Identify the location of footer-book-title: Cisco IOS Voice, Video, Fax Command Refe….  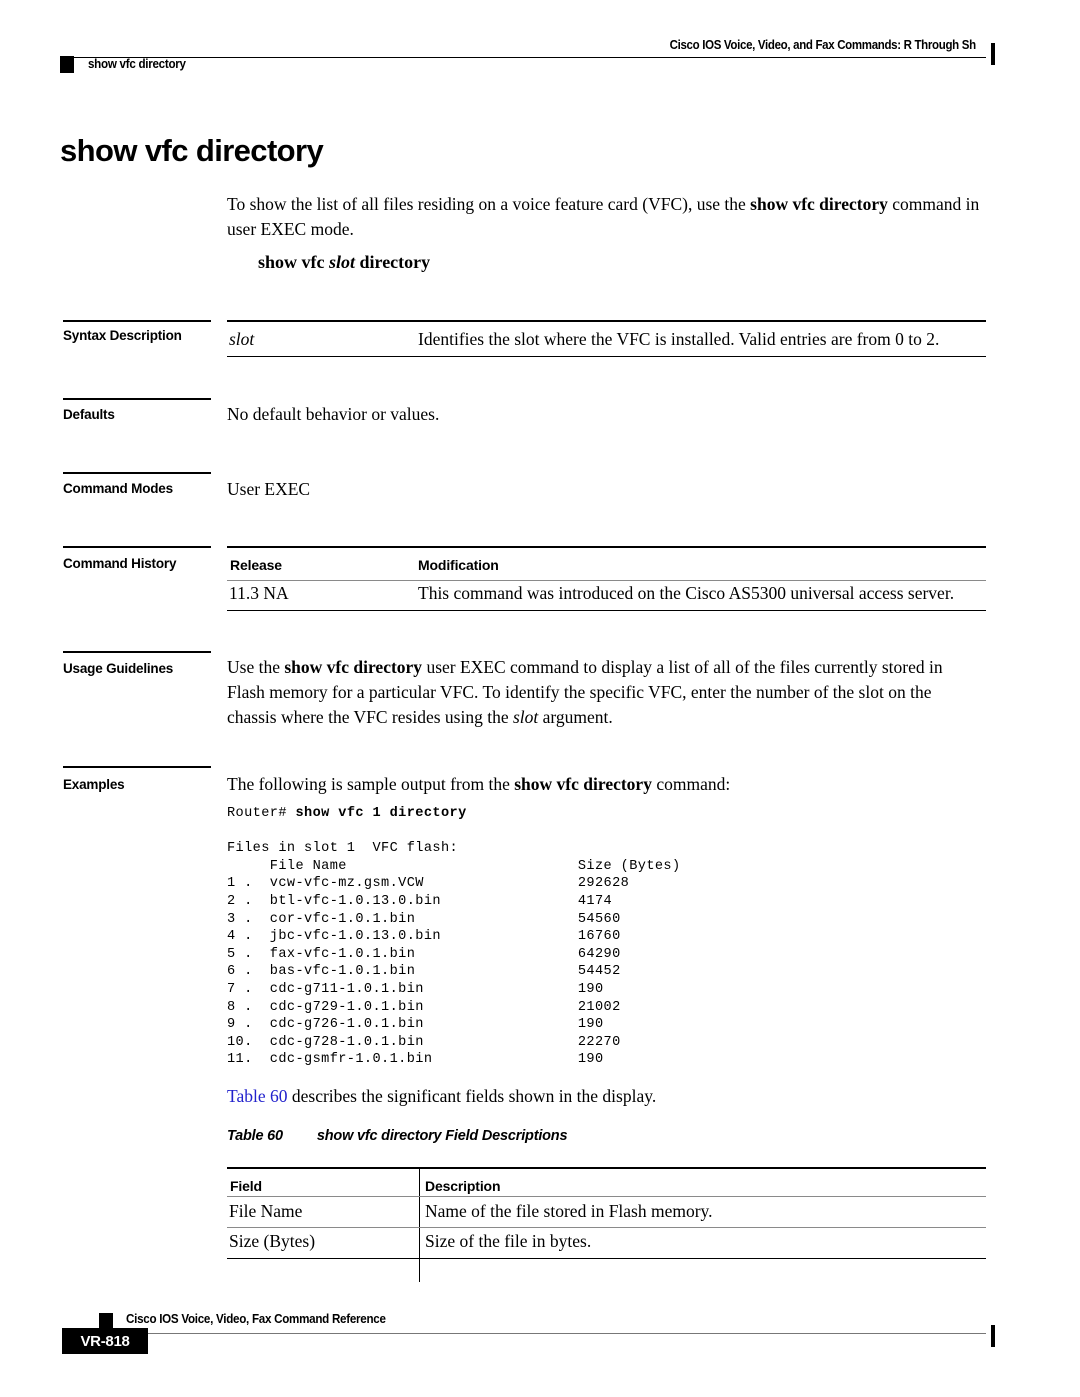
(256, 1319).